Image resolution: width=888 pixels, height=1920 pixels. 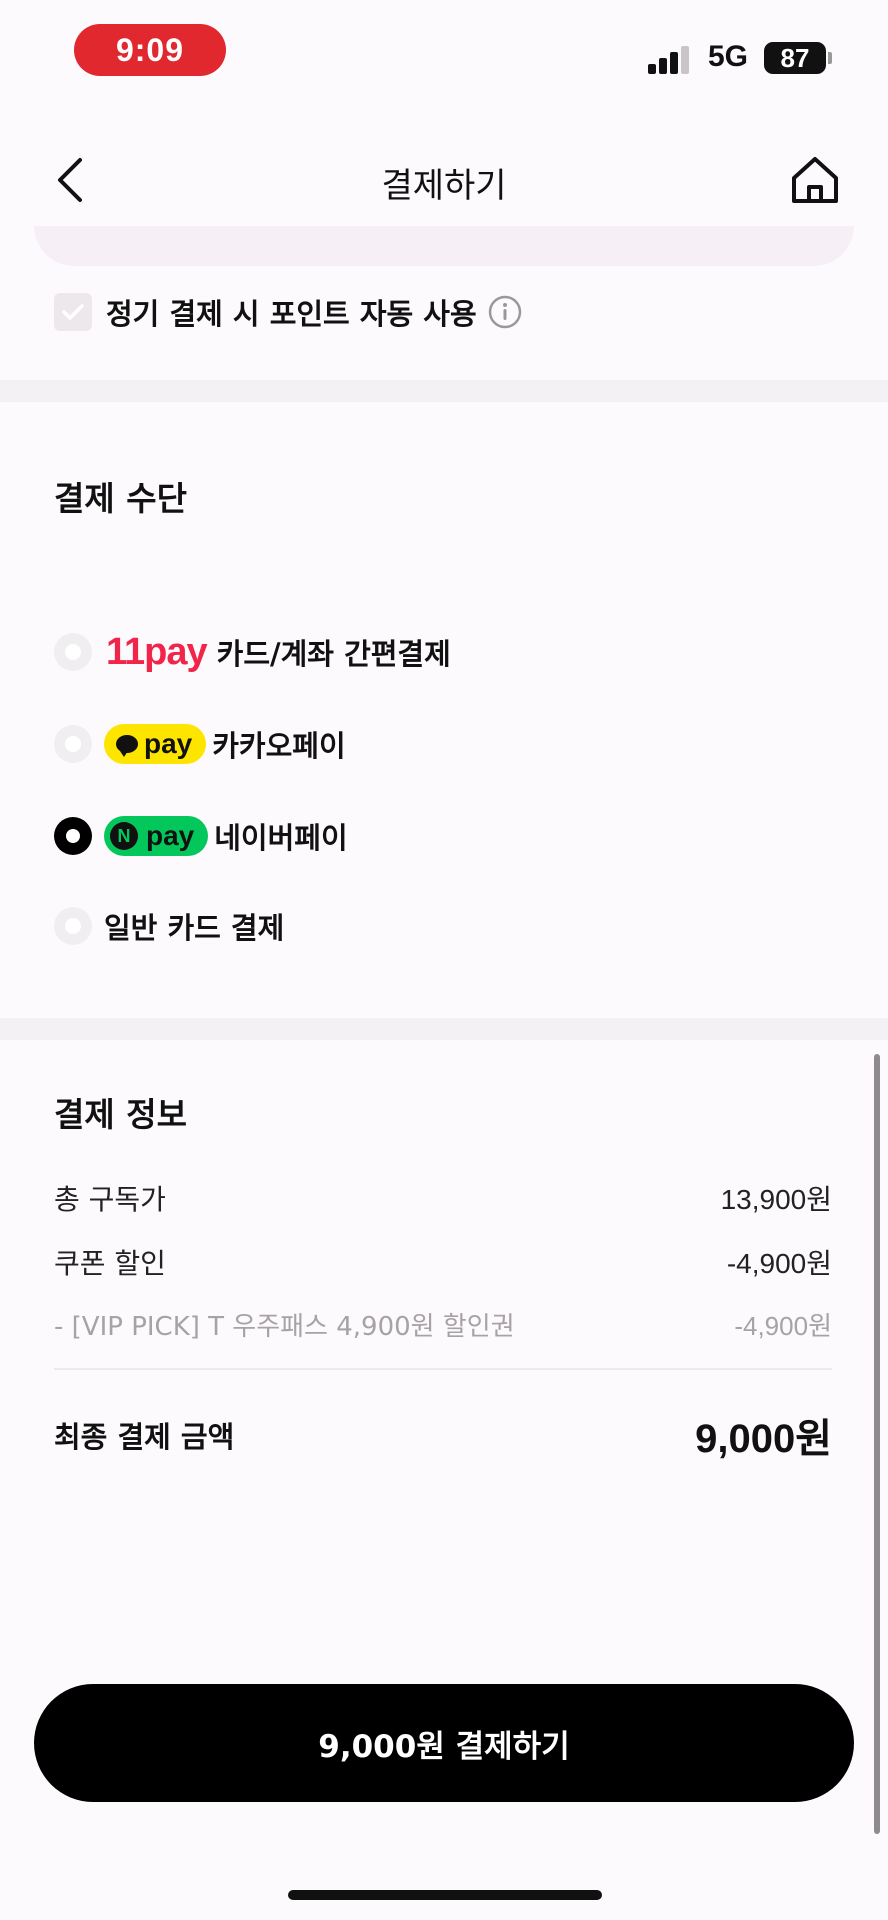 What do you see at coordinates (281, 838) in the screenshot?
I see `pay-option-label: 네이버페이` at bounding box center [281, 838].